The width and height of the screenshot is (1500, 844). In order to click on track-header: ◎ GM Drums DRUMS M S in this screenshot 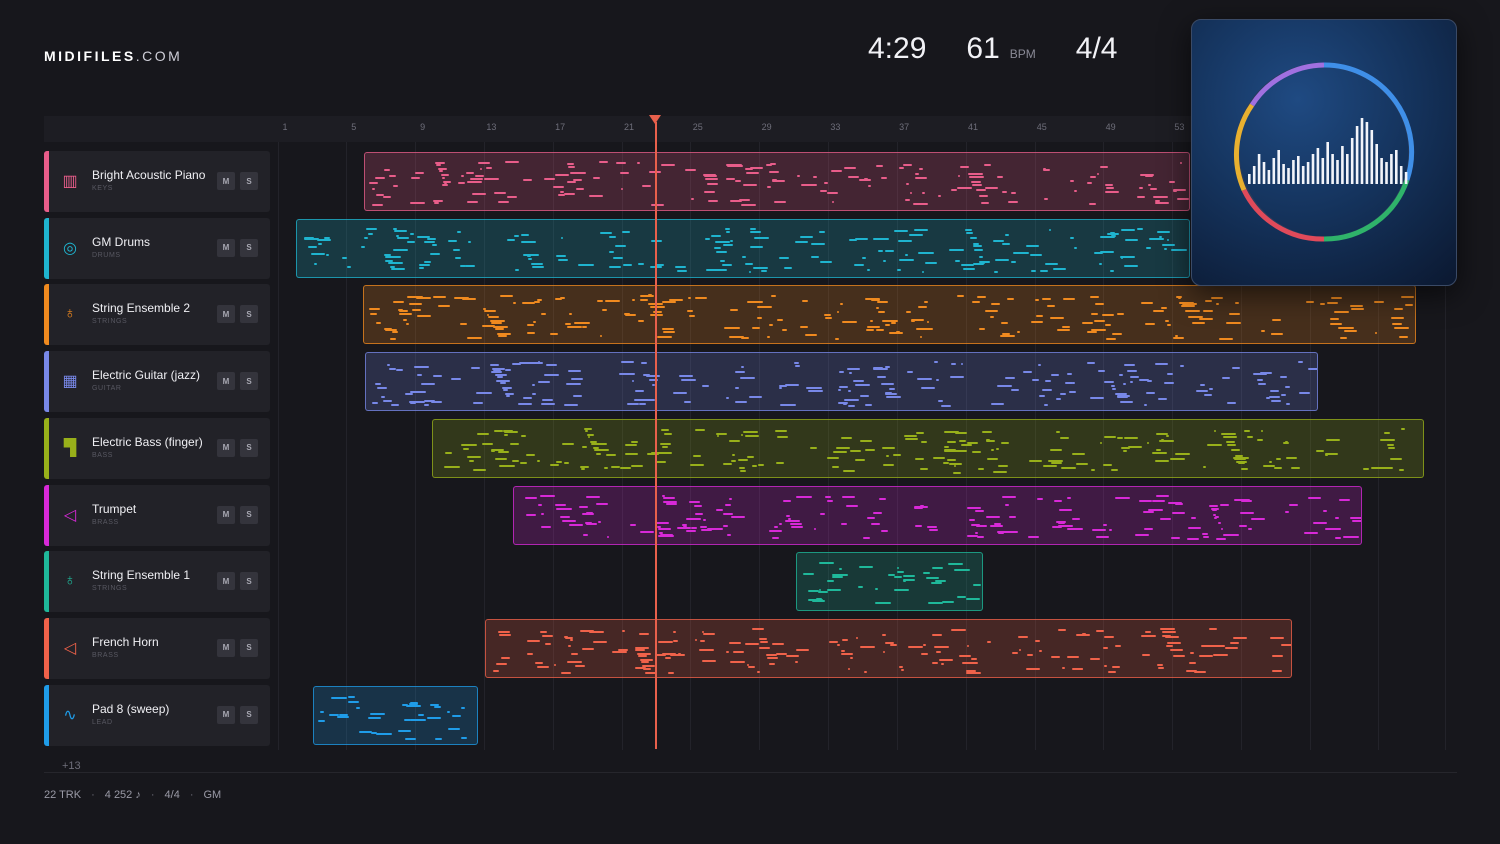, I will do `click(157, 248)`.